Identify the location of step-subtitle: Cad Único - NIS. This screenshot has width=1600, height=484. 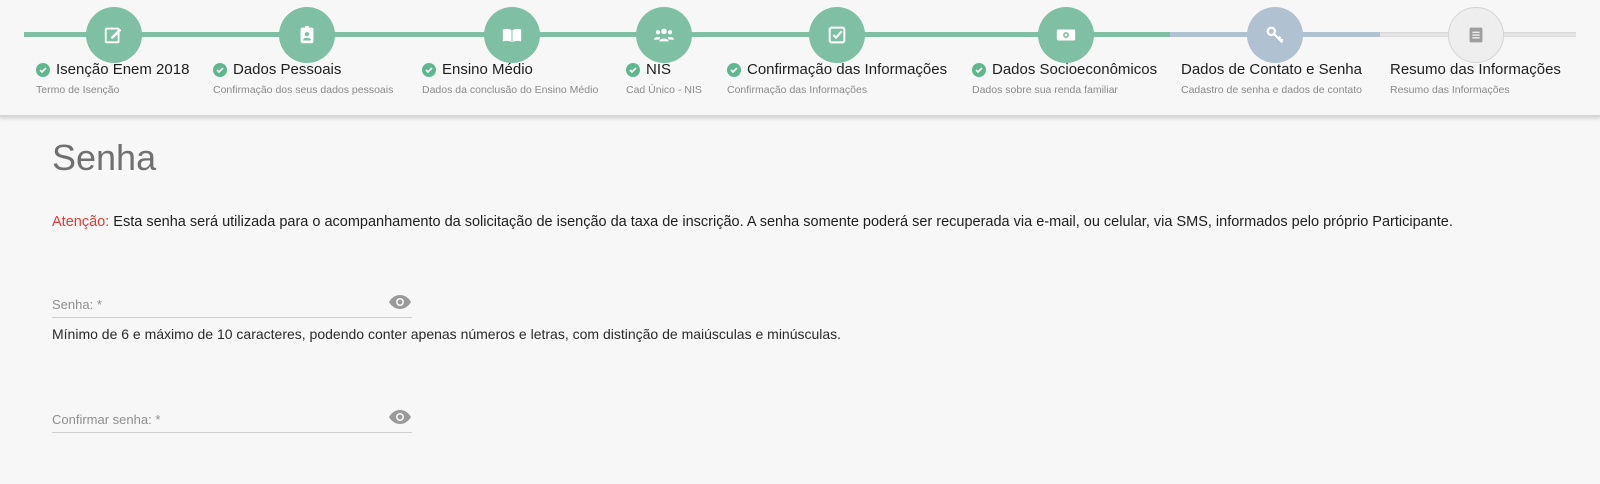
(664, 90).